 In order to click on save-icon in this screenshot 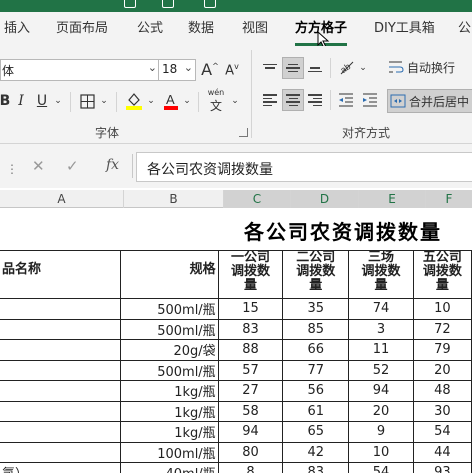, I will do `click(130, 4)`.